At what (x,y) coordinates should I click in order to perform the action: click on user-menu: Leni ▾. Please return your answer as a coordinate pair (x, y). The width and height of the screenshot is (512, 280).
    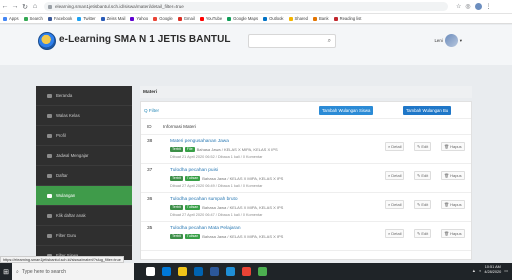
    Looking at the image, I should click on (448, 40).